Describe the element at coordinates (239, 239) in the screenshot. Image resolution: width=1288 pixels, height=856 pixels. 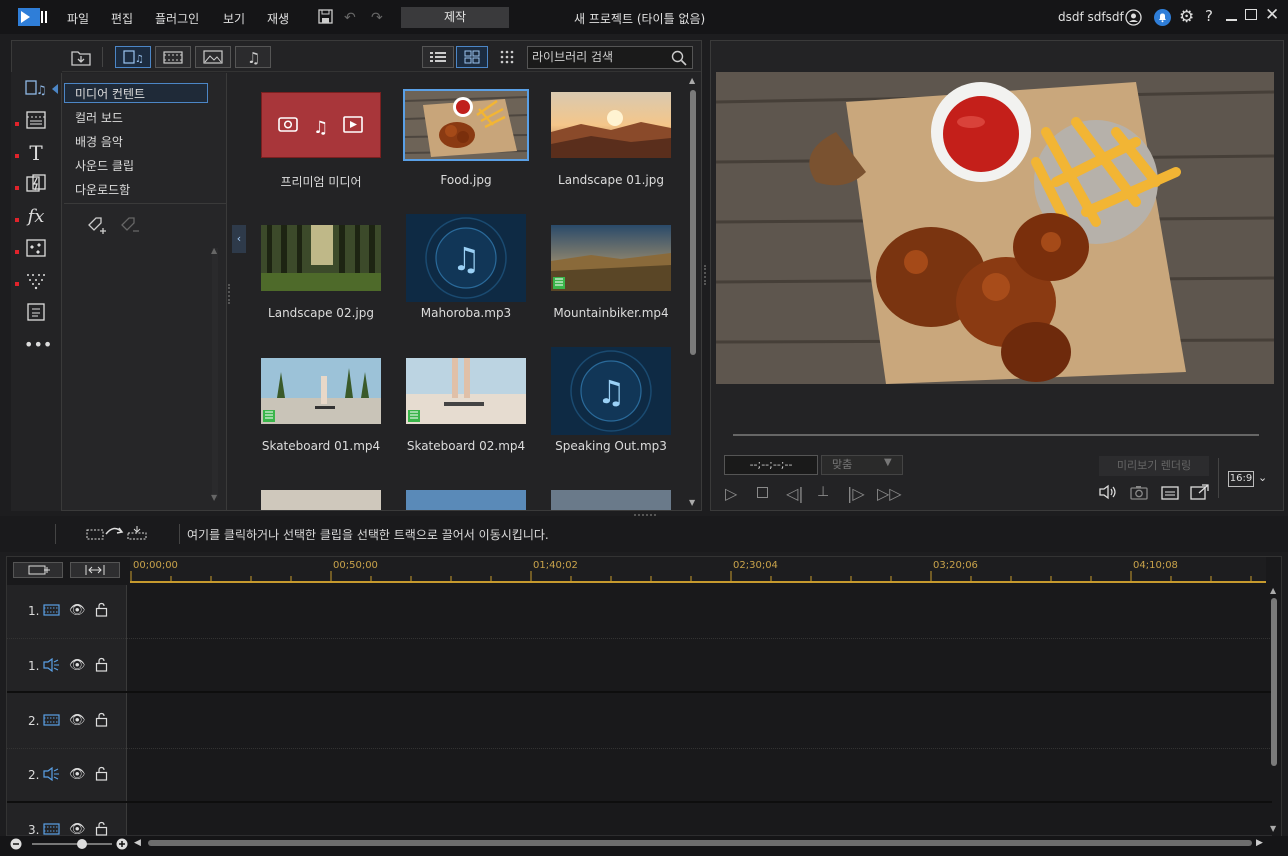
I see `collapse-panel-button: ‹` at that location.